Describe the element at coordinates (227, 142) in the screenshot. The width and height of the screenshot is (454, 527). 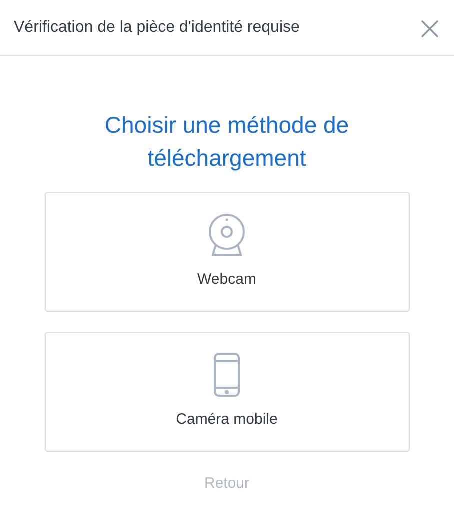
I see `heading: Choisir une méthode de téléchargement` at that location.